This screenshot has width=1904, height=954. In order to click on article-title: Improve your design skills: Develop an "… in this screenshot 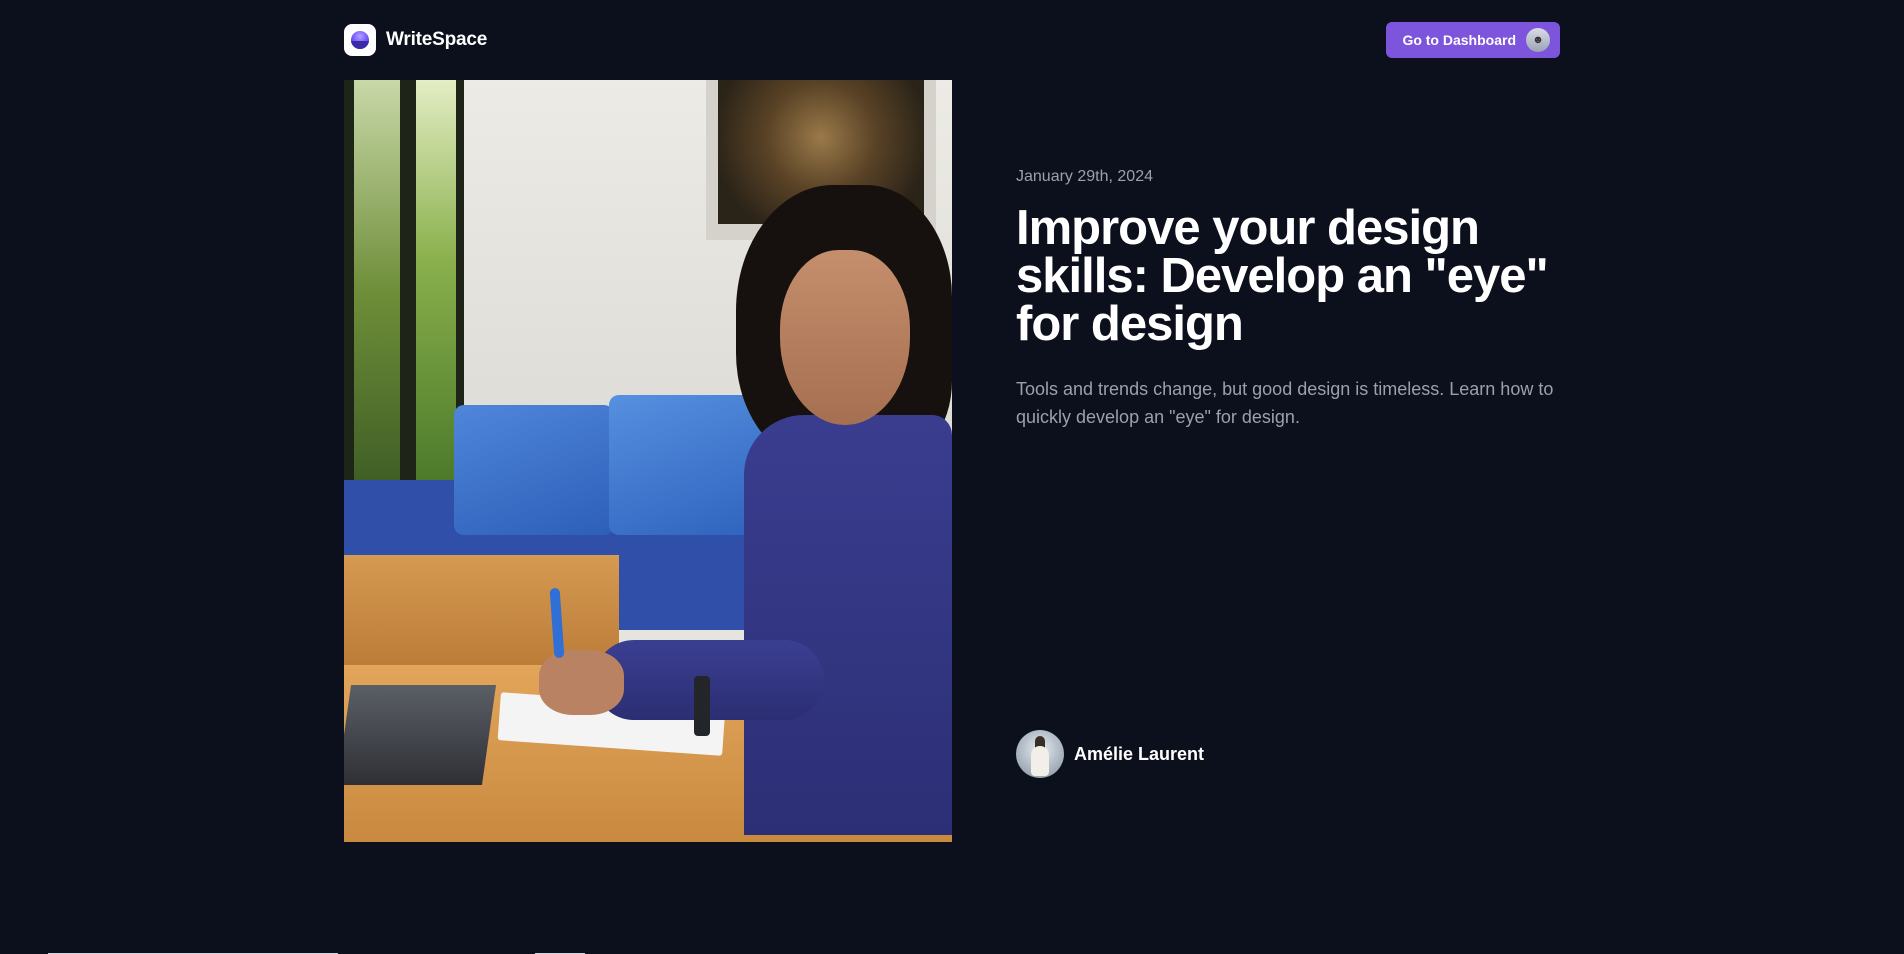, I will do `click(1282, 276)`.